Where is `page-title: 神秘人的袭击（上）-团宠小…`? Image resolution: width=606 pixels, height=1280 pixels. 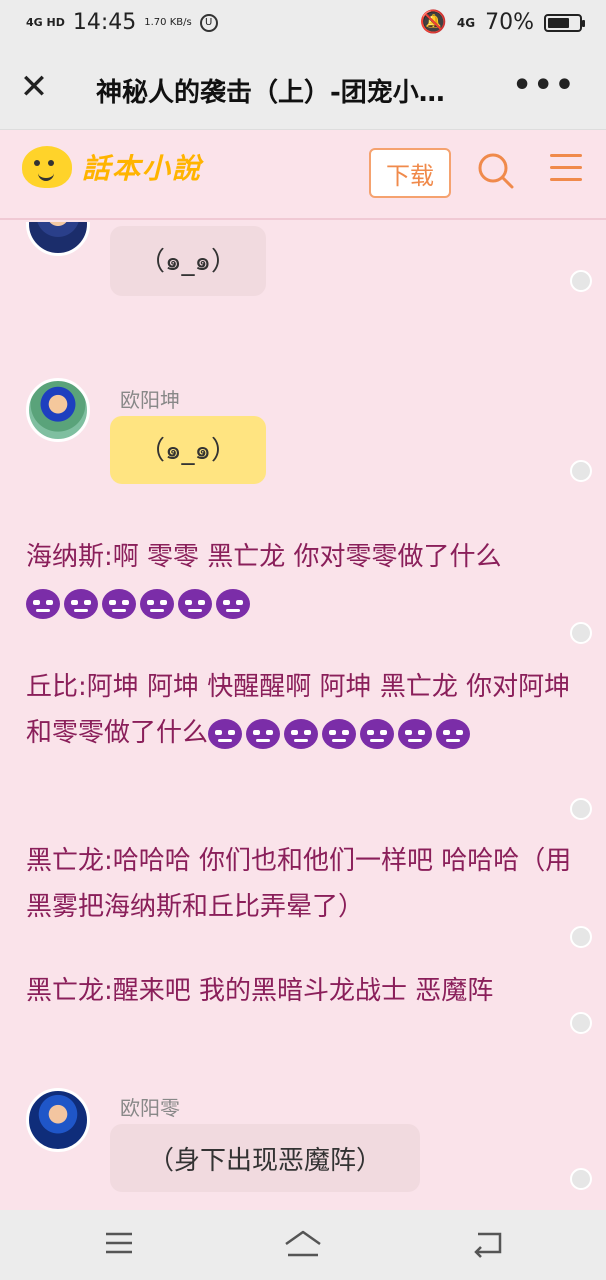 page-title: 神秘人的袭击（上）-团宠小… is located at coordinates (270, 93).